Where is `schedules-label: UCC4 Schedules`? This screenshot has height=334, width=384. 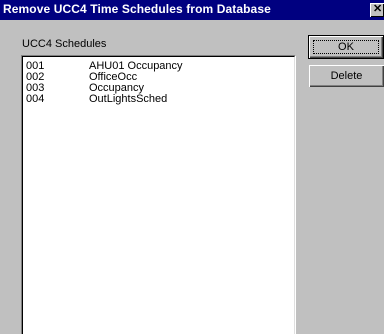
schedules-label: UCC4 Schedules is located at coordinates (64, 44).